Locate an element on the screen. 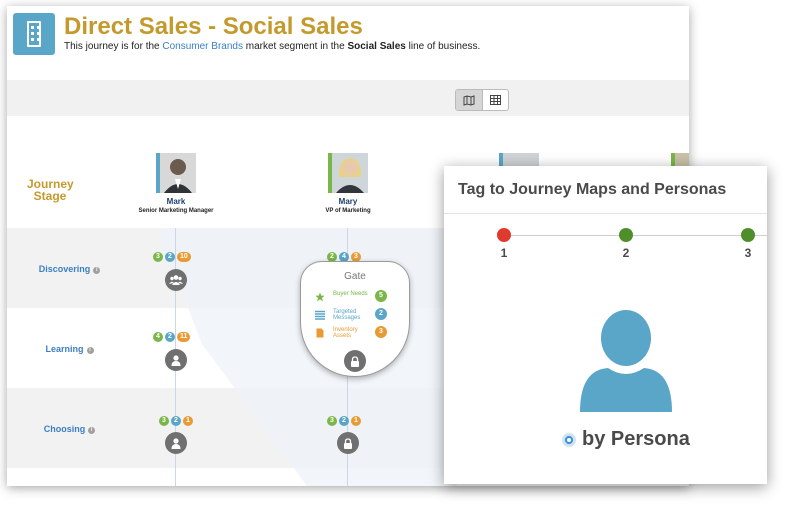 The height and width of the screenshot is (527, 799). persona-mark: Mark Senior Marketing Manager is located at coordinates (176, 183).